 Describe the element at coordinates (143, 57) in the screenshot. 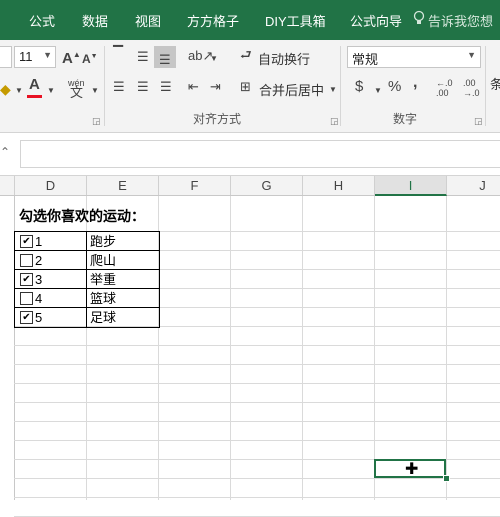

I see `align-middle-icon: ☰` at that location.